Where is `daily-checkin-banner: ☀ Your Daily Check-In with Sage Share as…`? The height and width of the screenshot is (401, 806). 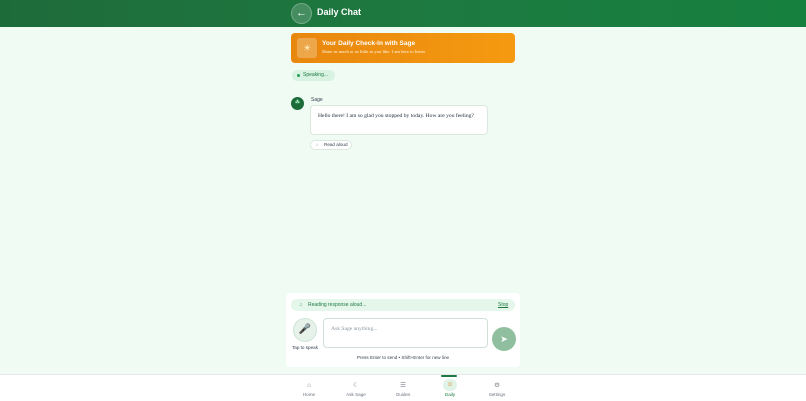
daily-checkin-banner: ☀ Your Daily Check-In with Sage Share as… is located at coordinates (403, 48).